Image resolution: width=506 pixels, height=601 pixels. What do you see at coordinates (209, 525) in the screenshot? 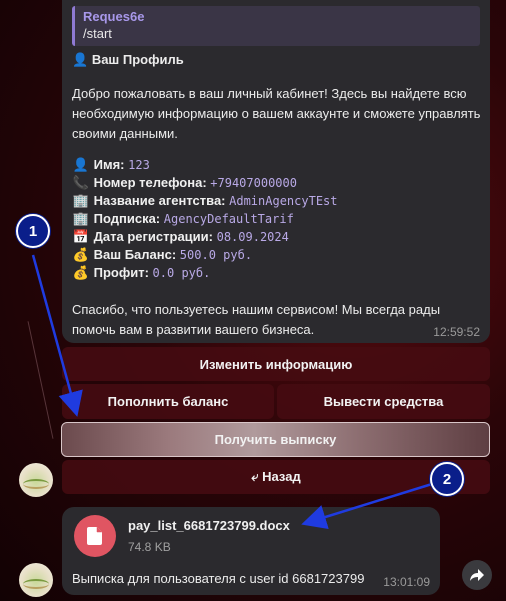
I see `file-name: pay_list_6681723799.docx` at bounding box center [209, 525].